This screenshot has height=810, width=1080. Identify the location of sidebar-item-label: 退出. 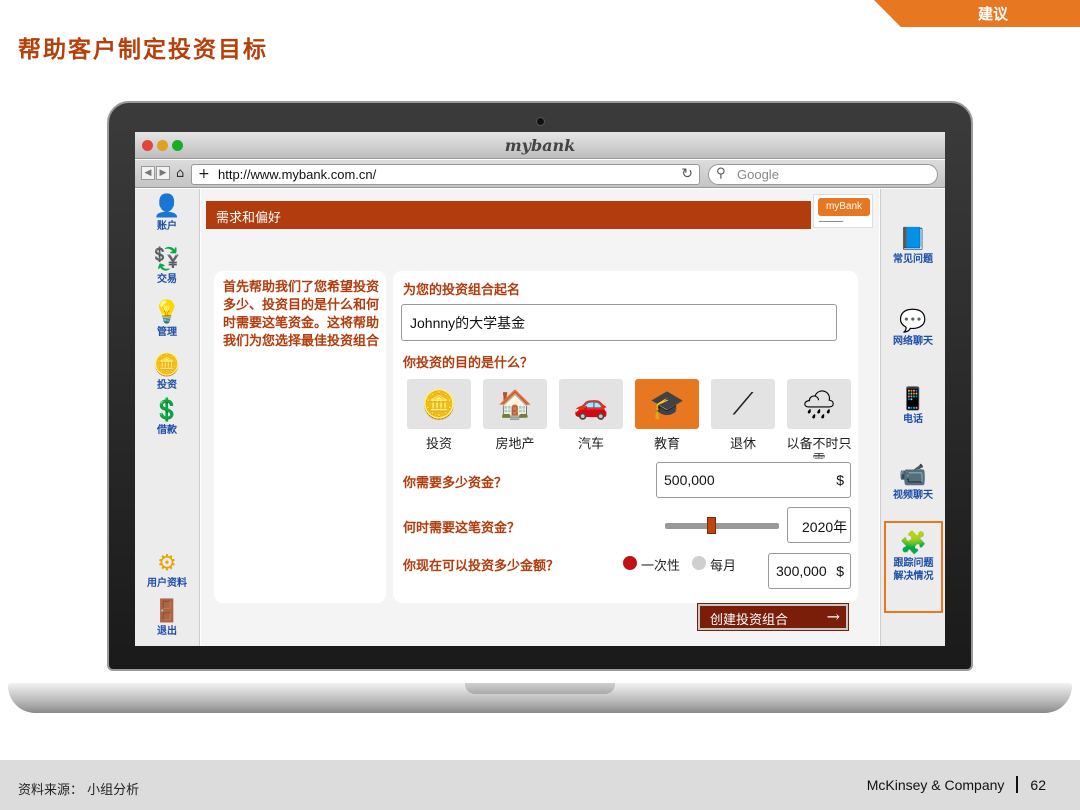
(167, 631).